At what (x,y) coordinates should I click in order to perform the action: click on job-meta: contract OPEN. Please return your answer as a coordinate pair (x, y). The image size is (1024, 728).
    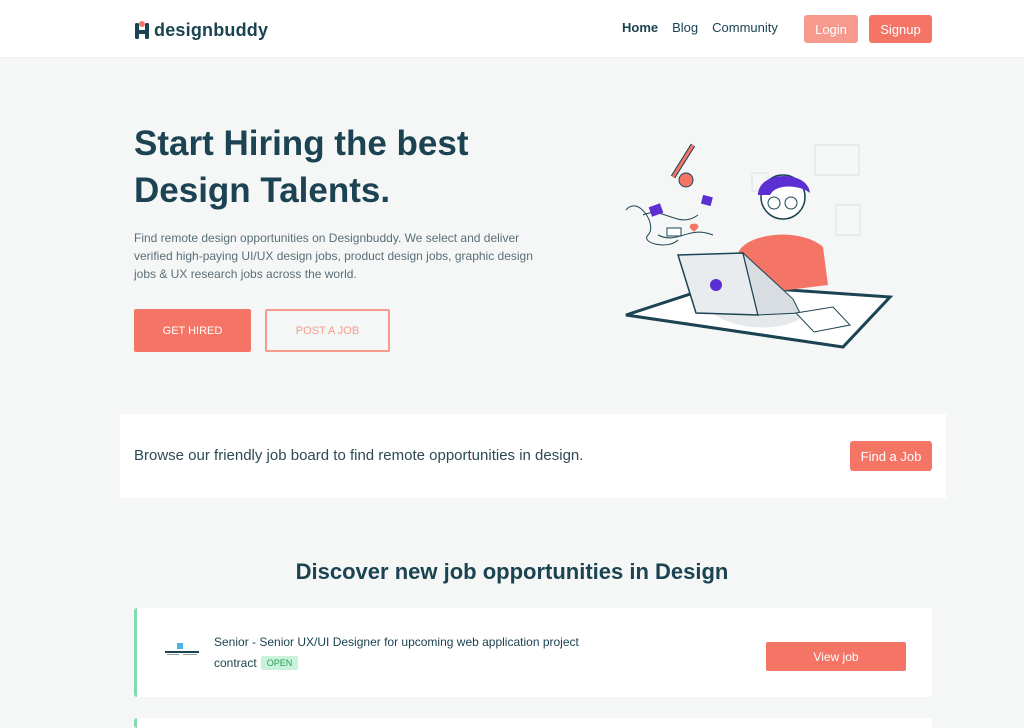
    Looking at the image, I should click on (256, 663).